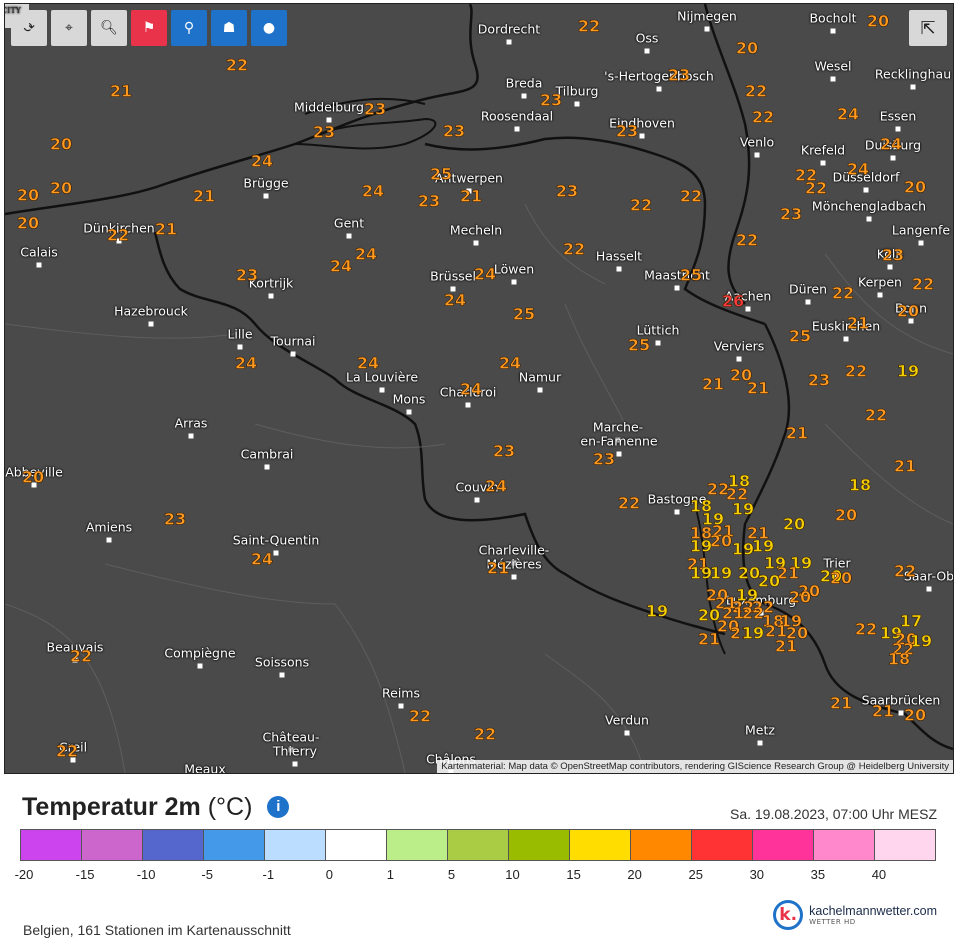 This screenshot has width=957, height=951. I want to click on share-button: ⇱, so click(928, 28).